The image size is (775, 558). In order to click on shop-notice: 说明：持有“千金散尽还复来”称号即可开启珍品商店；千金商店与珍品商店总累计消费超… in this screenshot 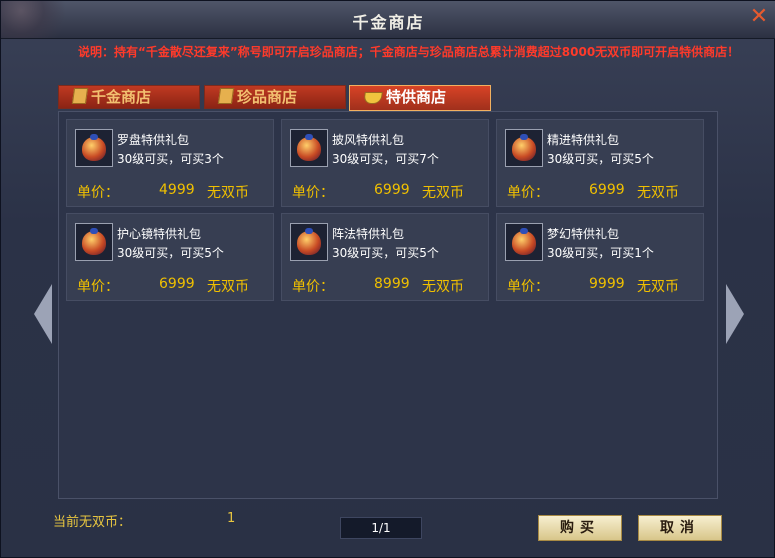, I will do `click(409, 52)`.